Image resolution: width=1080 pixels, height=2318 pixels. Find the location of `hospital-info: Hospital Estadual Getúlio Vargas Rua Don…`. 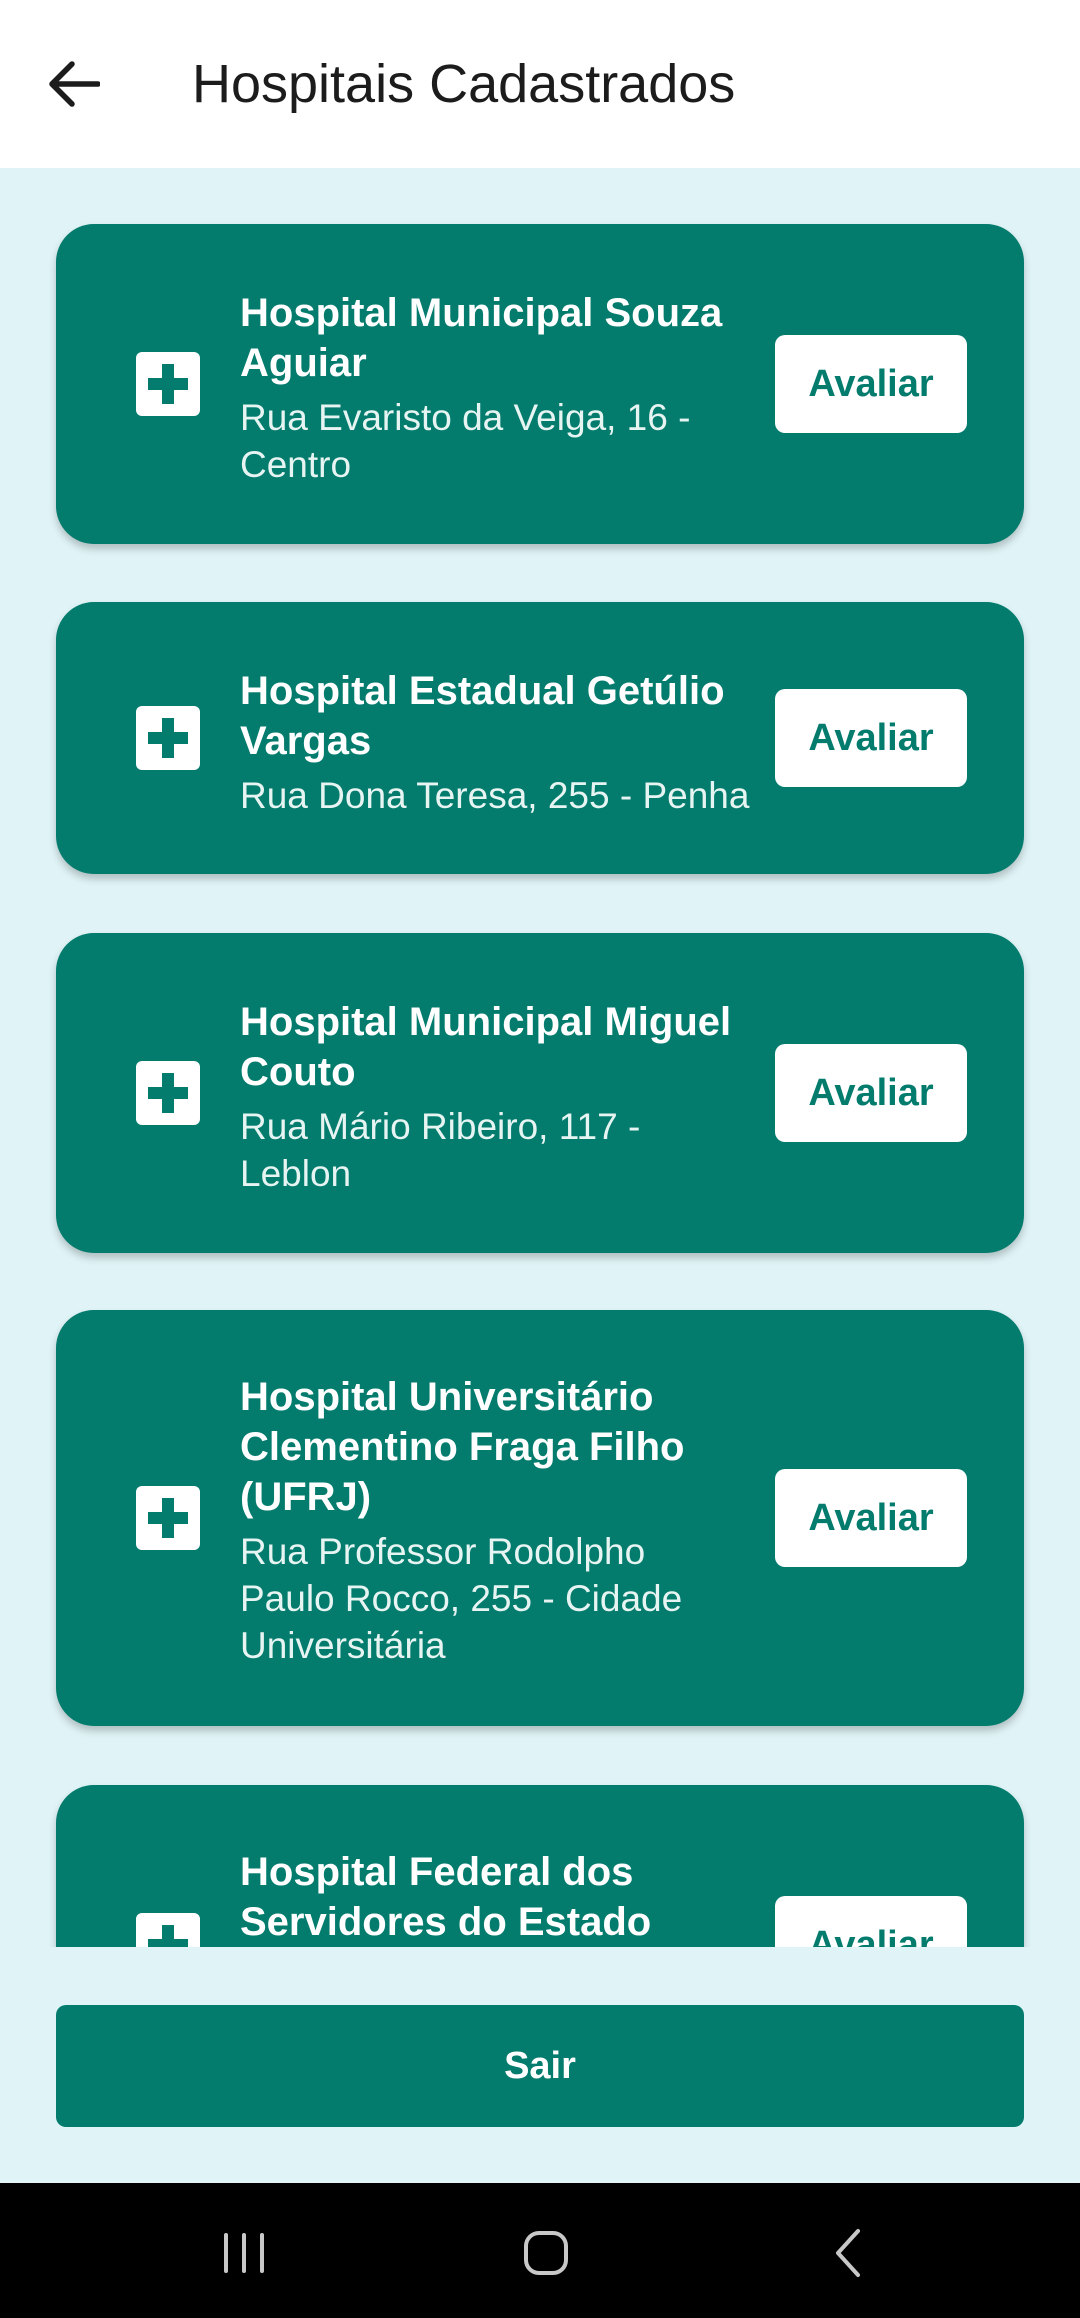

hospital-info: Hospital Estadual Getúlio Vargas Rua Don… is located at coordinates (505, 742).